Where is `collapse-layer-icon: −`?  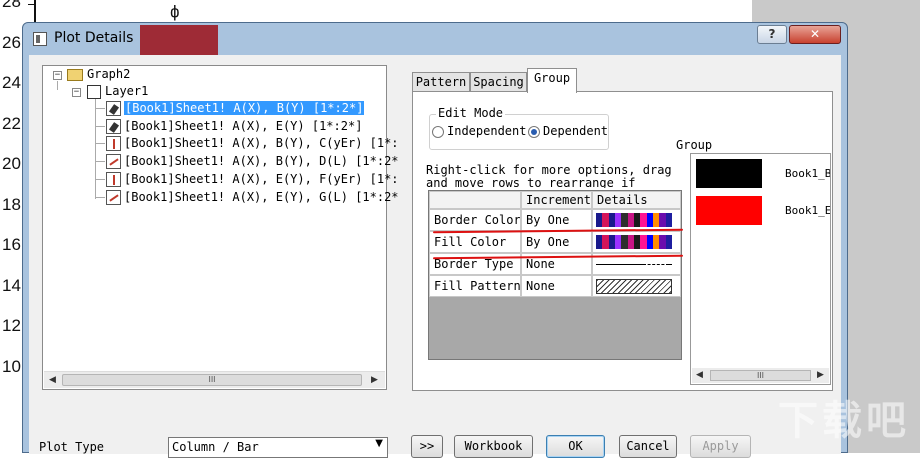 collapse-layer-icon: − is located at coordinates (76, 92).